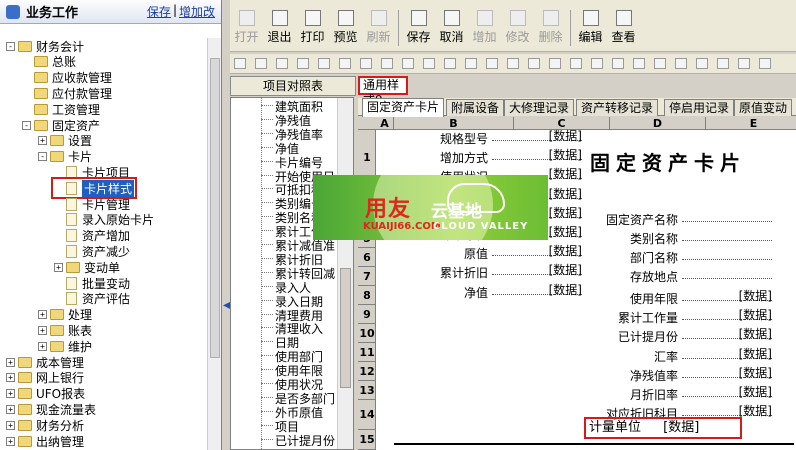 This screenshot has height=450, width=796. I want to click on save-link: 保存, so click(159, 11).